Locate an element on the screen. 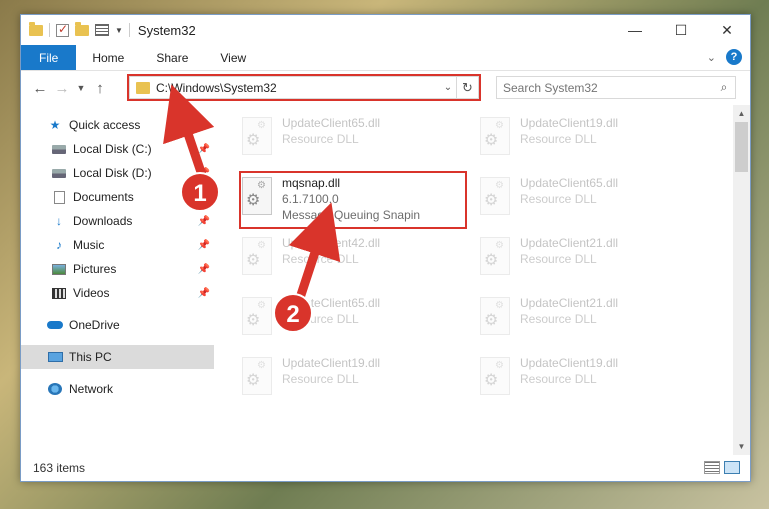 Image resolution: width=769 pixels, height=509 pixels. properties-check-icon is located at coordinates (62, 29).